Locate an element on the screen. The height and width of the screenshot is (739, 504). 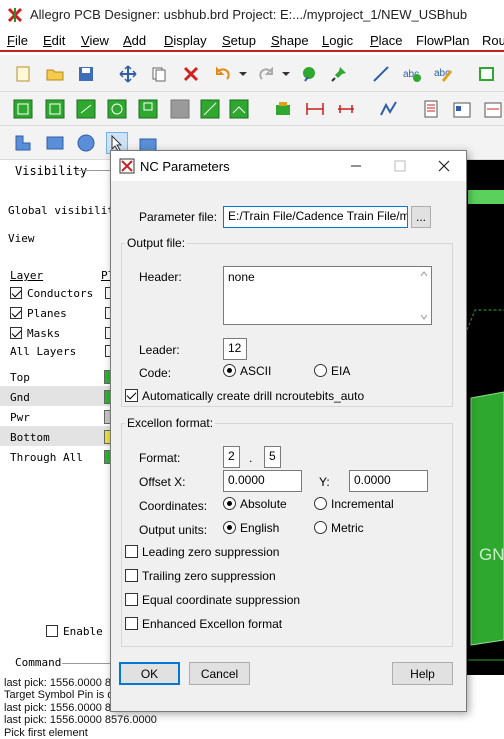
output-file-group-title: Output file: is located at coordinates (156, 243).